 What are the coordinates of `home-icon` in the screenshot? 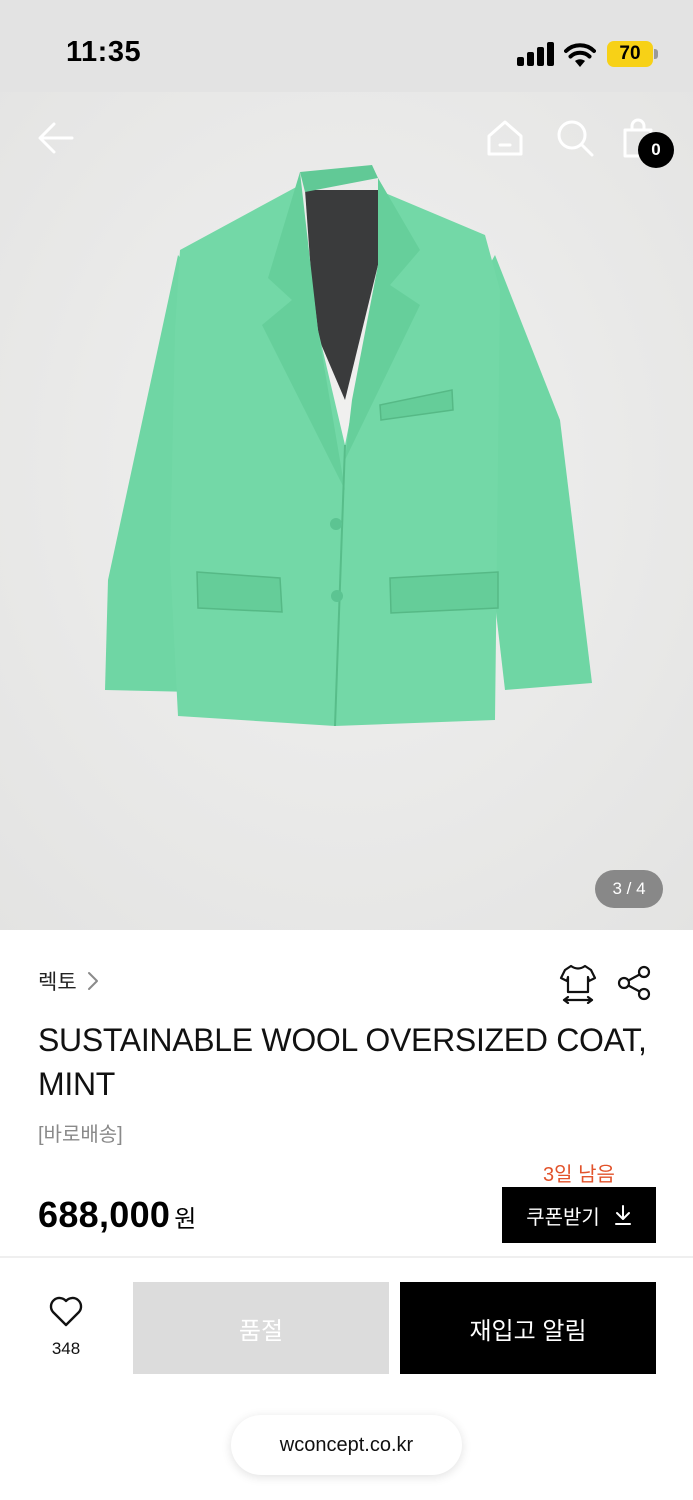 It's located at (505, 138).